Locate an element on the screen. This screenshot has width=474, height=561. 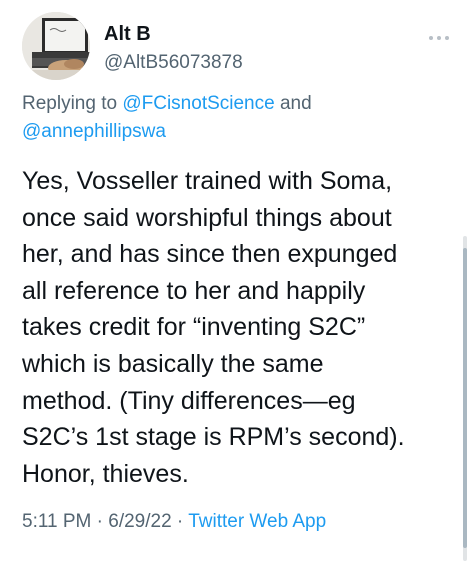
scrollbar-thumb is located at coordinates (465, 398).